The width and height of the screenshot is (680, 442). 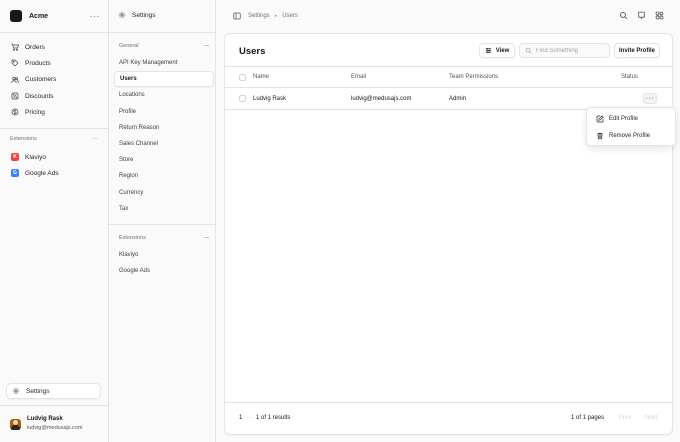 What do you see at coordinates (15, 173) in the screenshot?
I see `google-ads-icon: G` at bounding box center [15, 173].